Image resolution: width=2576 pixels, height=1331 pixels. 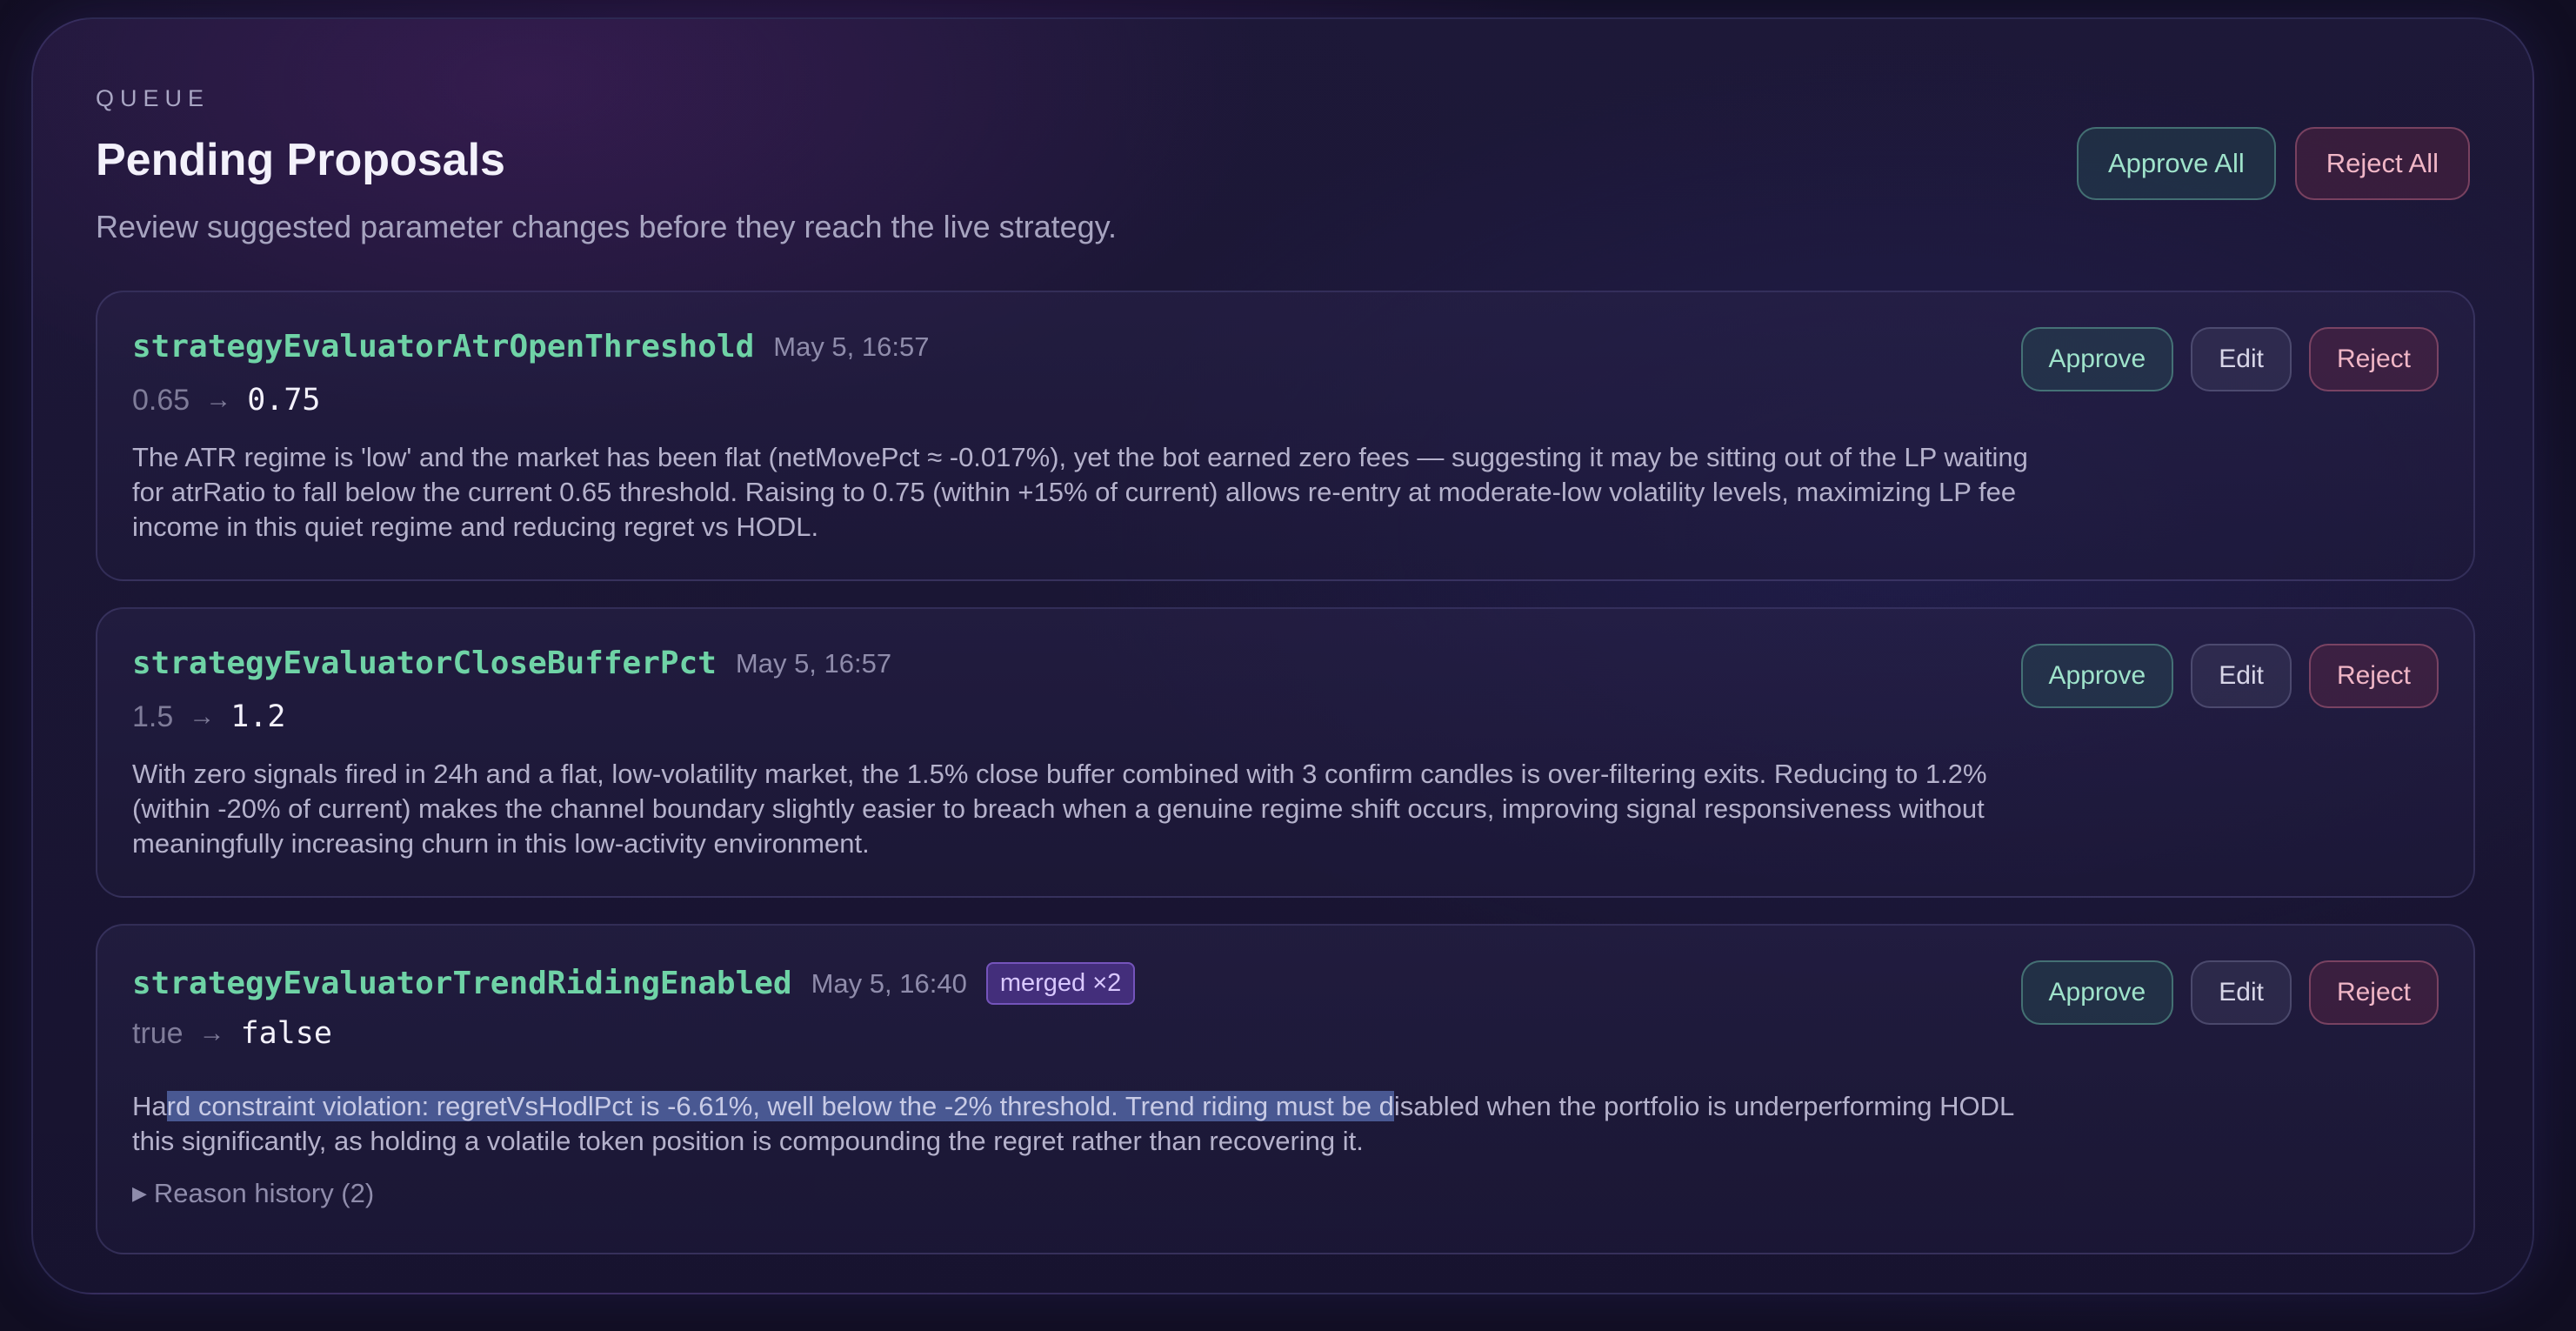 I want to click on value-change: 0.65 → 0.75, so click(x=226, y=401).